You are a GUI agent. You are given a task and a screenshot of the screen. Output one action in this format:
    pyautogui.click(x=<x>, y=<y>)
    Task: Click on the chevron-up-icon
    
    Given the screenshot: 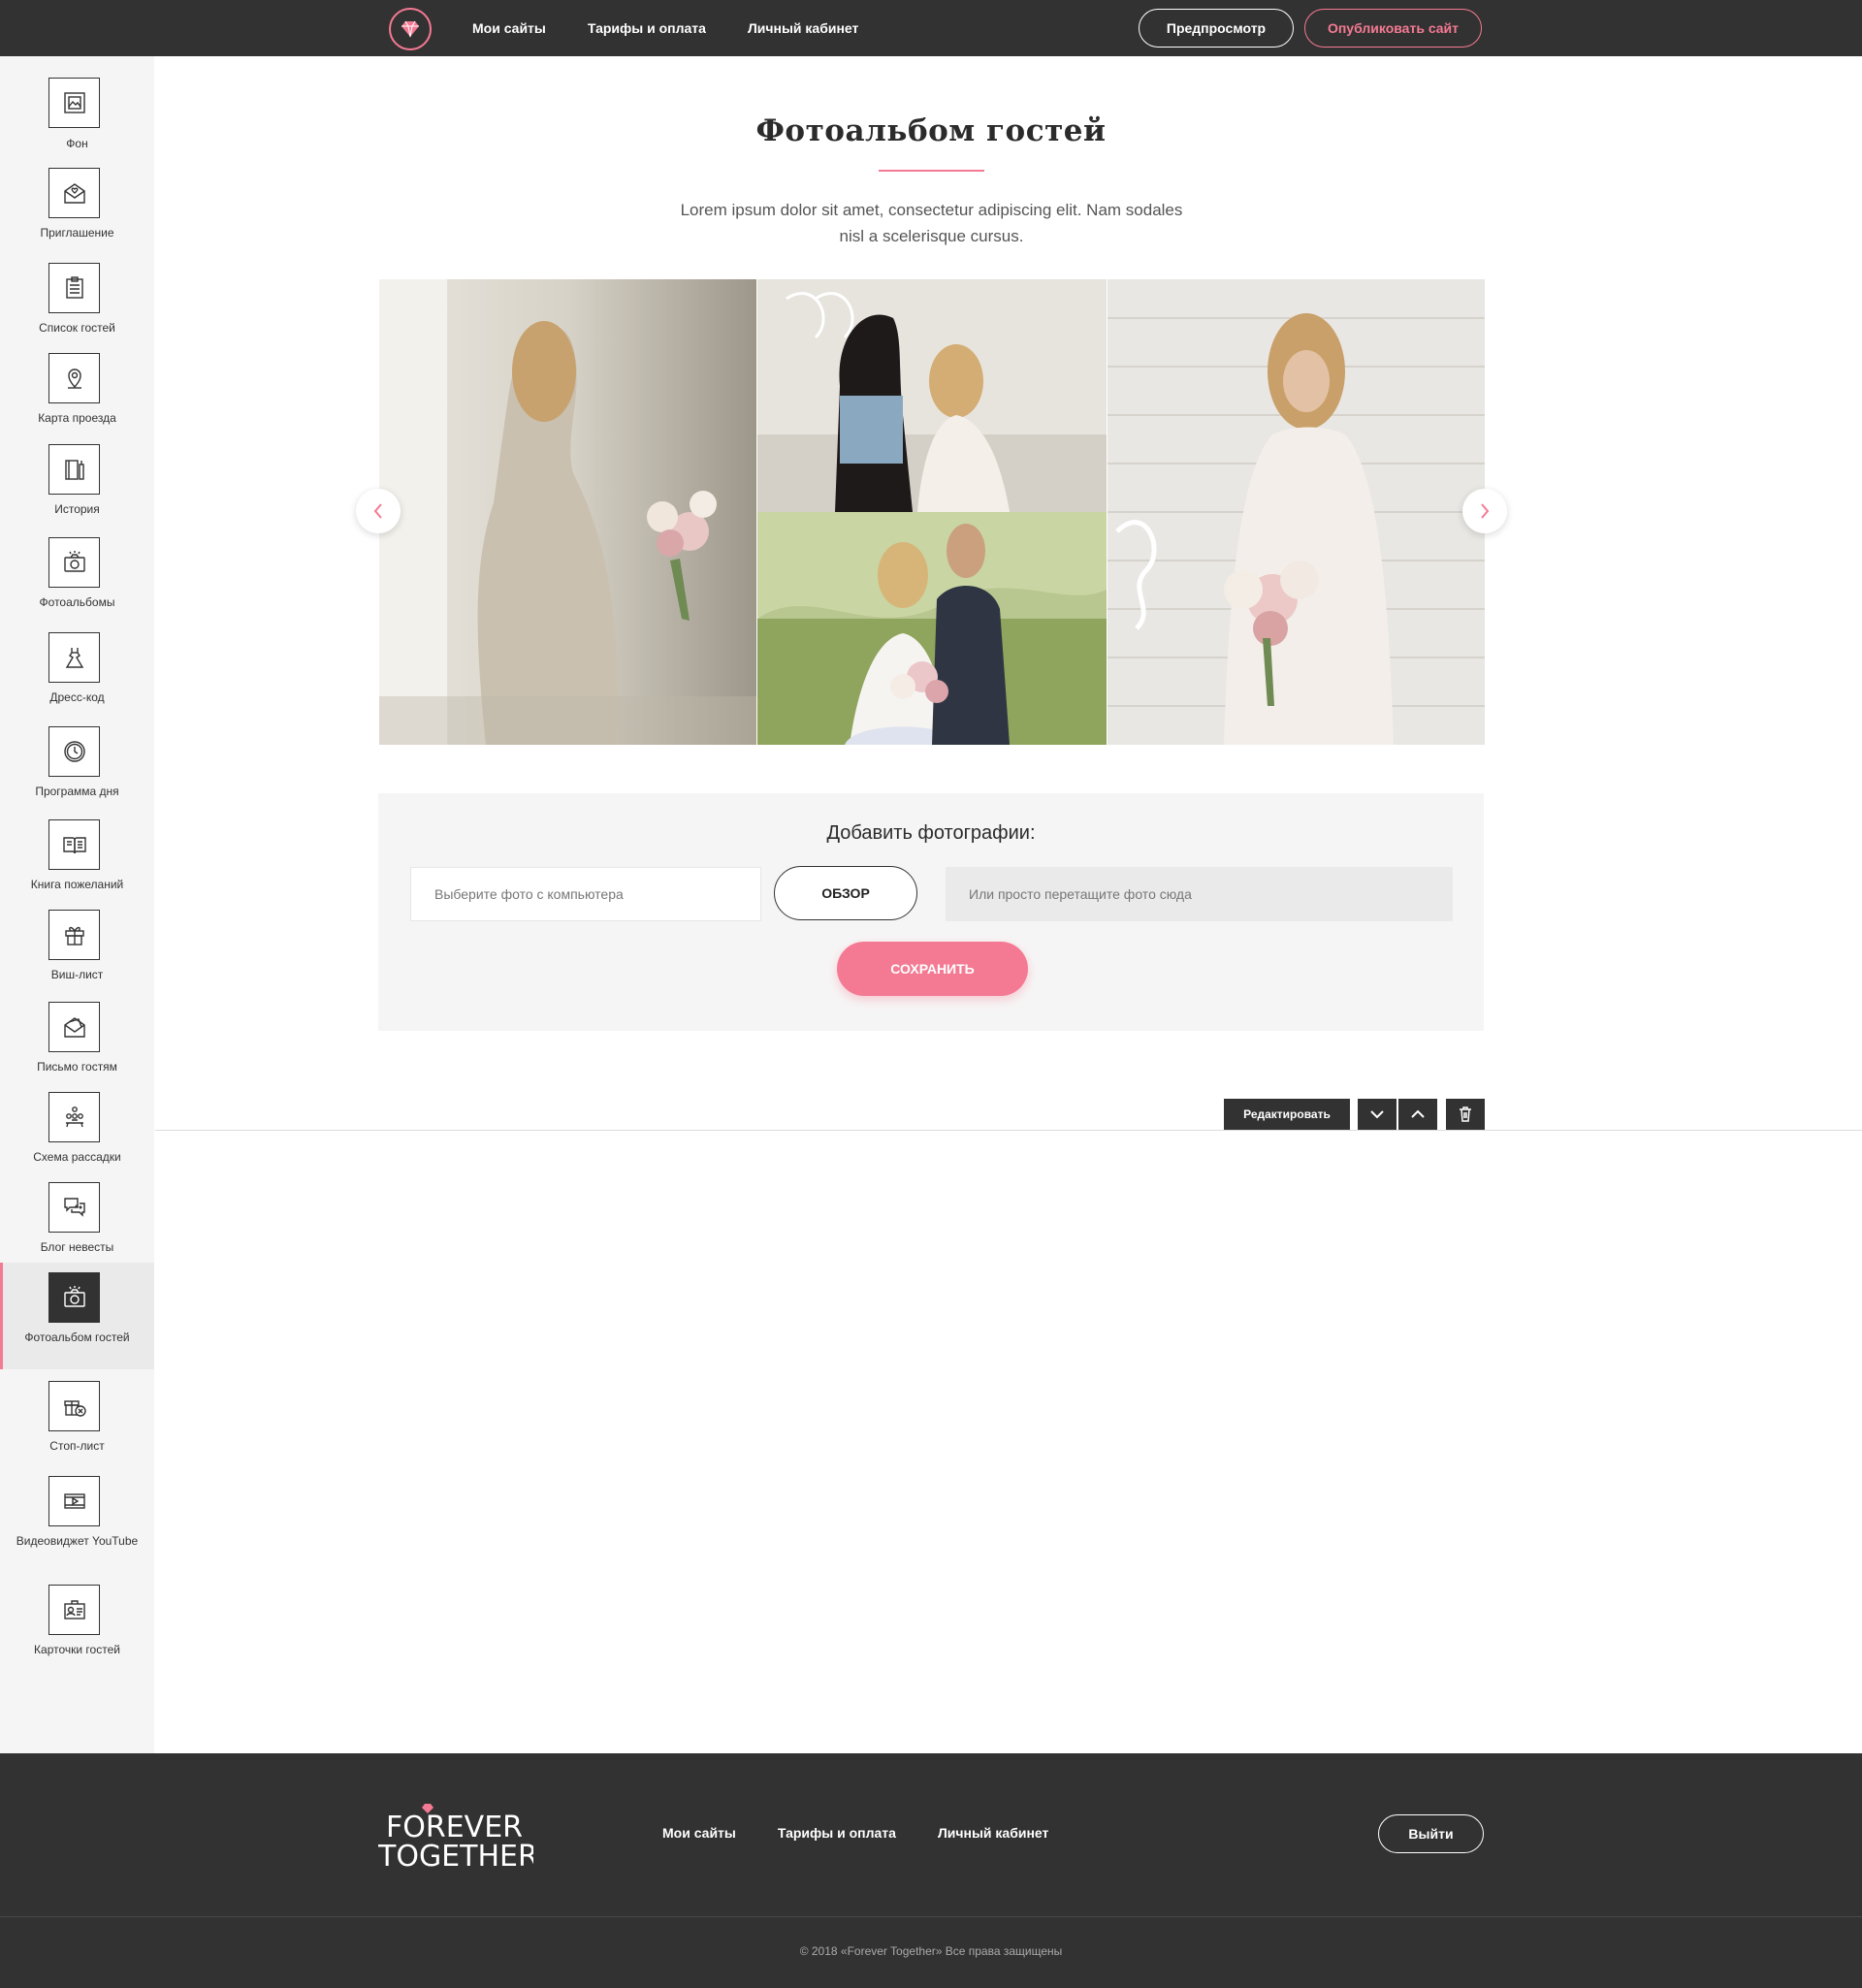 What is the action you would take?
    pyautogui.click(x=1418, y=1113)
    